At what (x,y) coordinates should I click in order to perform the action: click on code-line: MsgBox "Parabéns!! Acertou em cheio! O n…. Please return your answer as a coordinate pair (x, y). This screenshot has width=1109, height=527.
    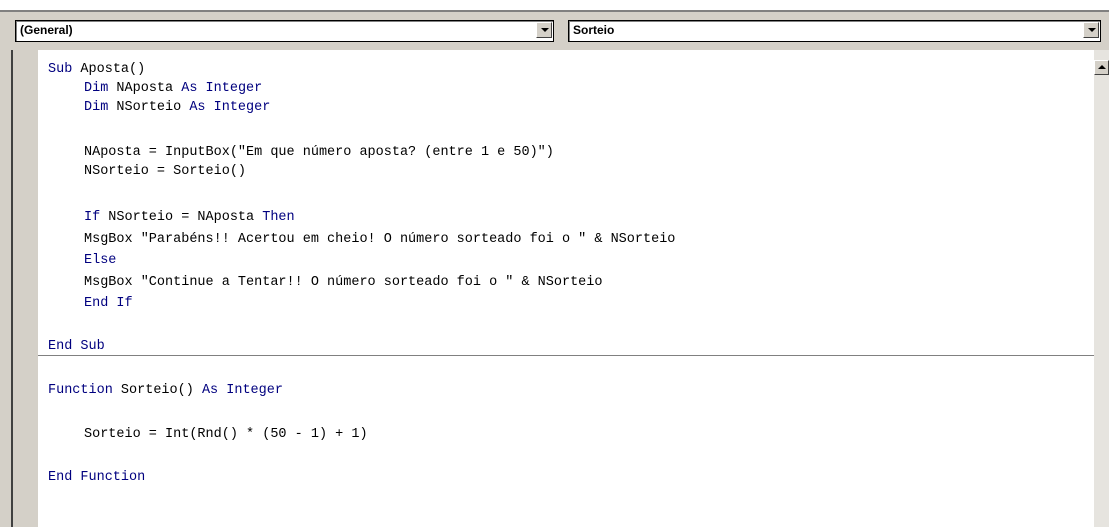
    Looking at the image, I should click on (380, 239).